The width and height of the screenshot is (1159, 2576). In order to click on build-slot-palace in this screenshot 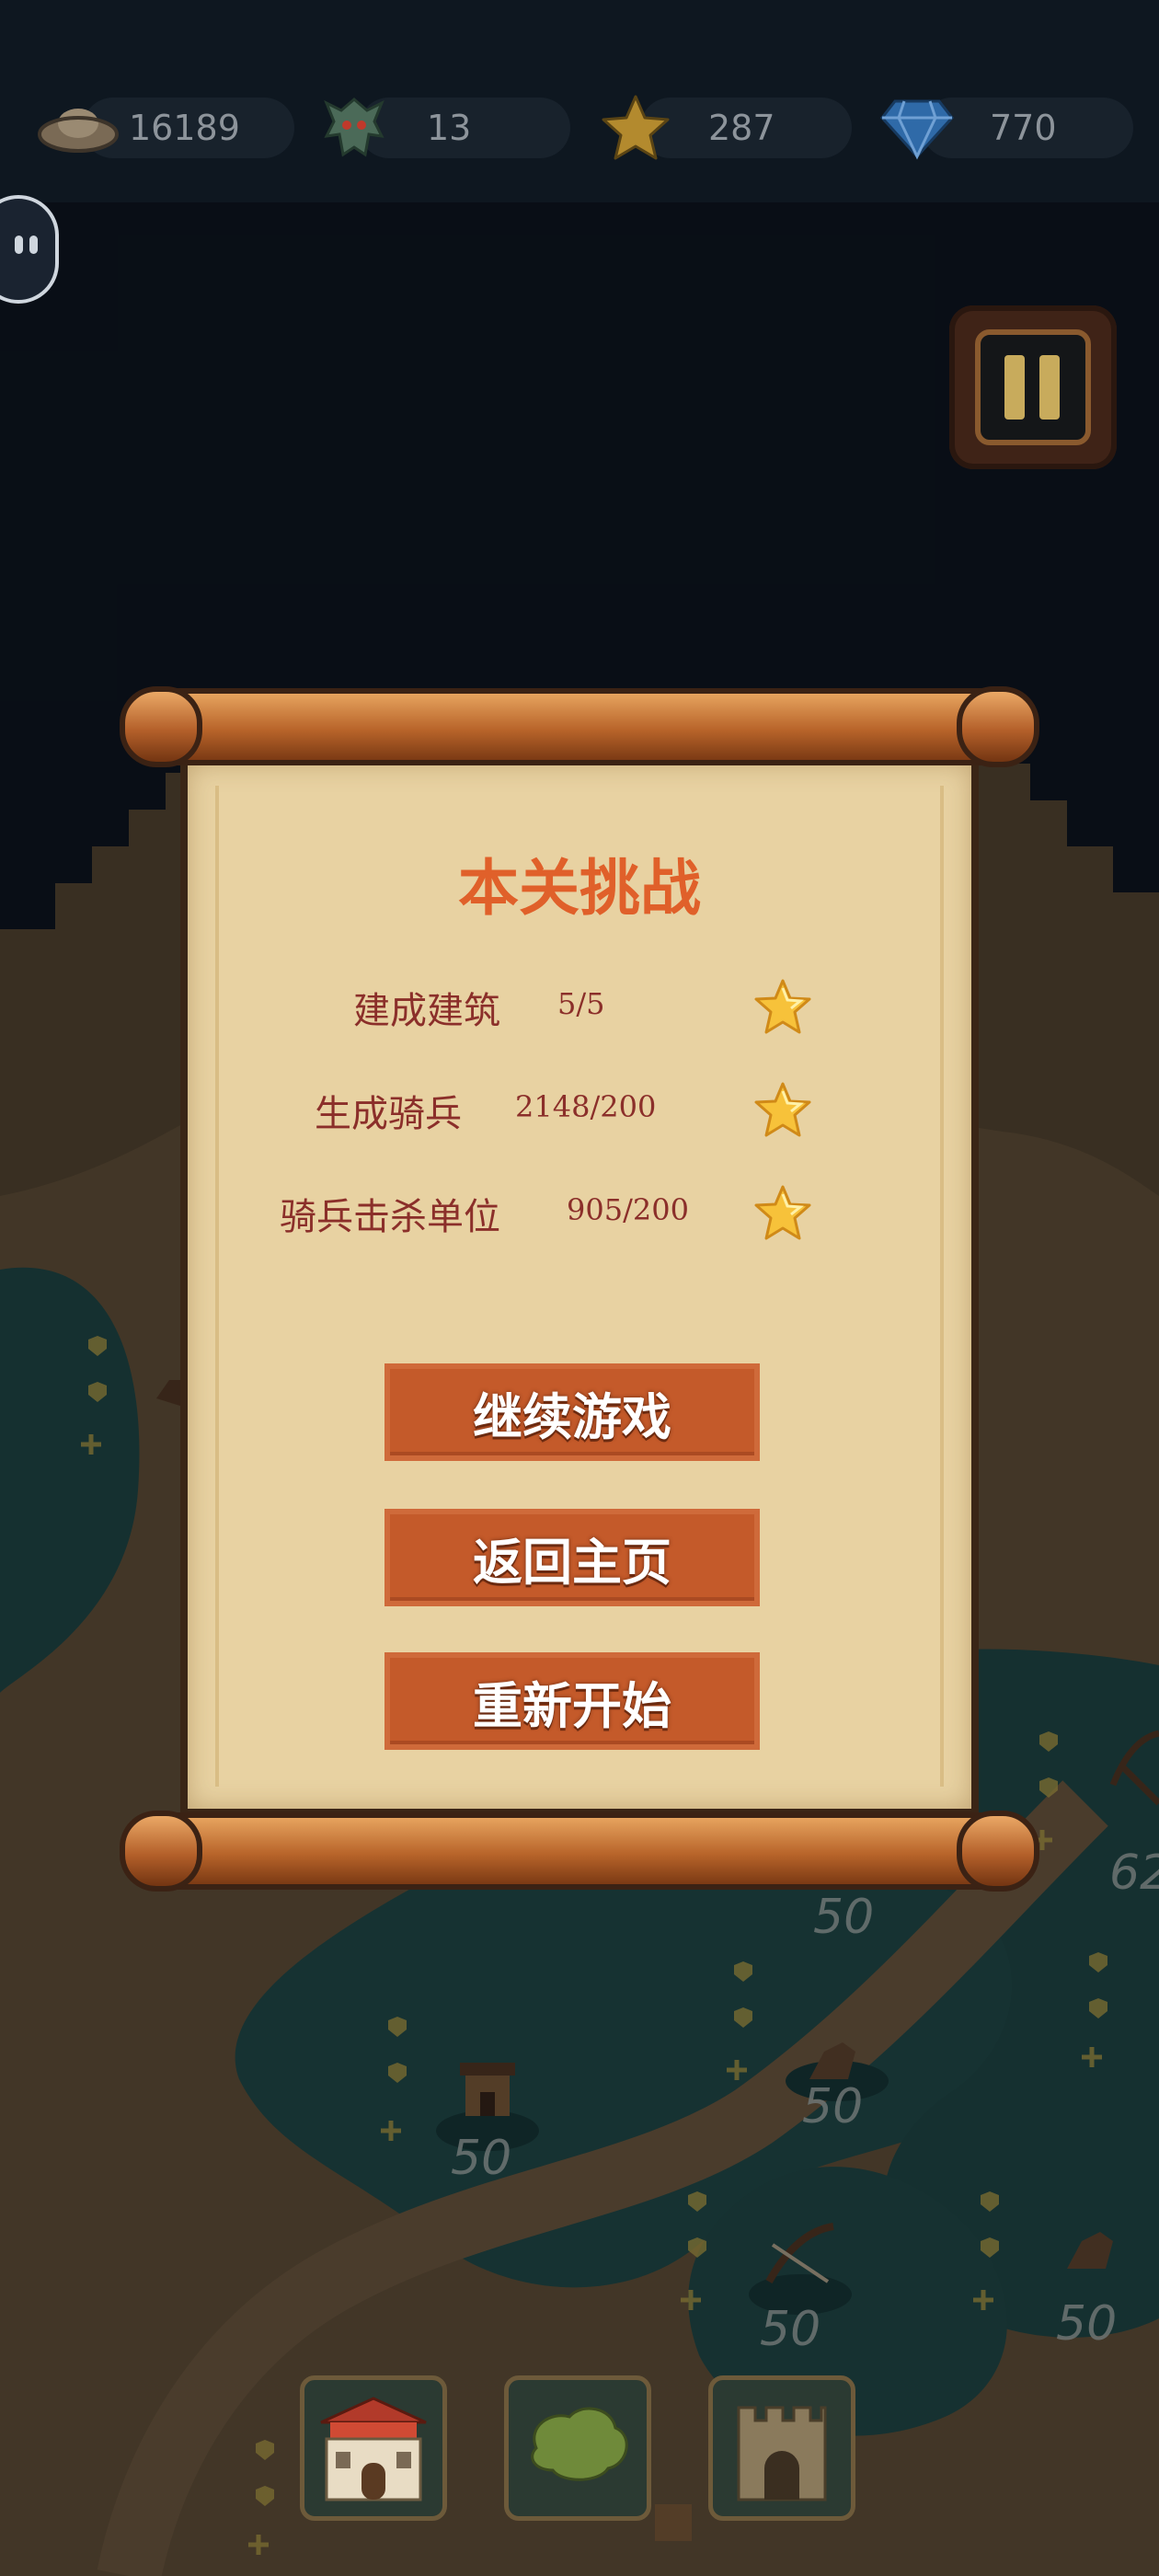, I will do `click(373, 2448)`.